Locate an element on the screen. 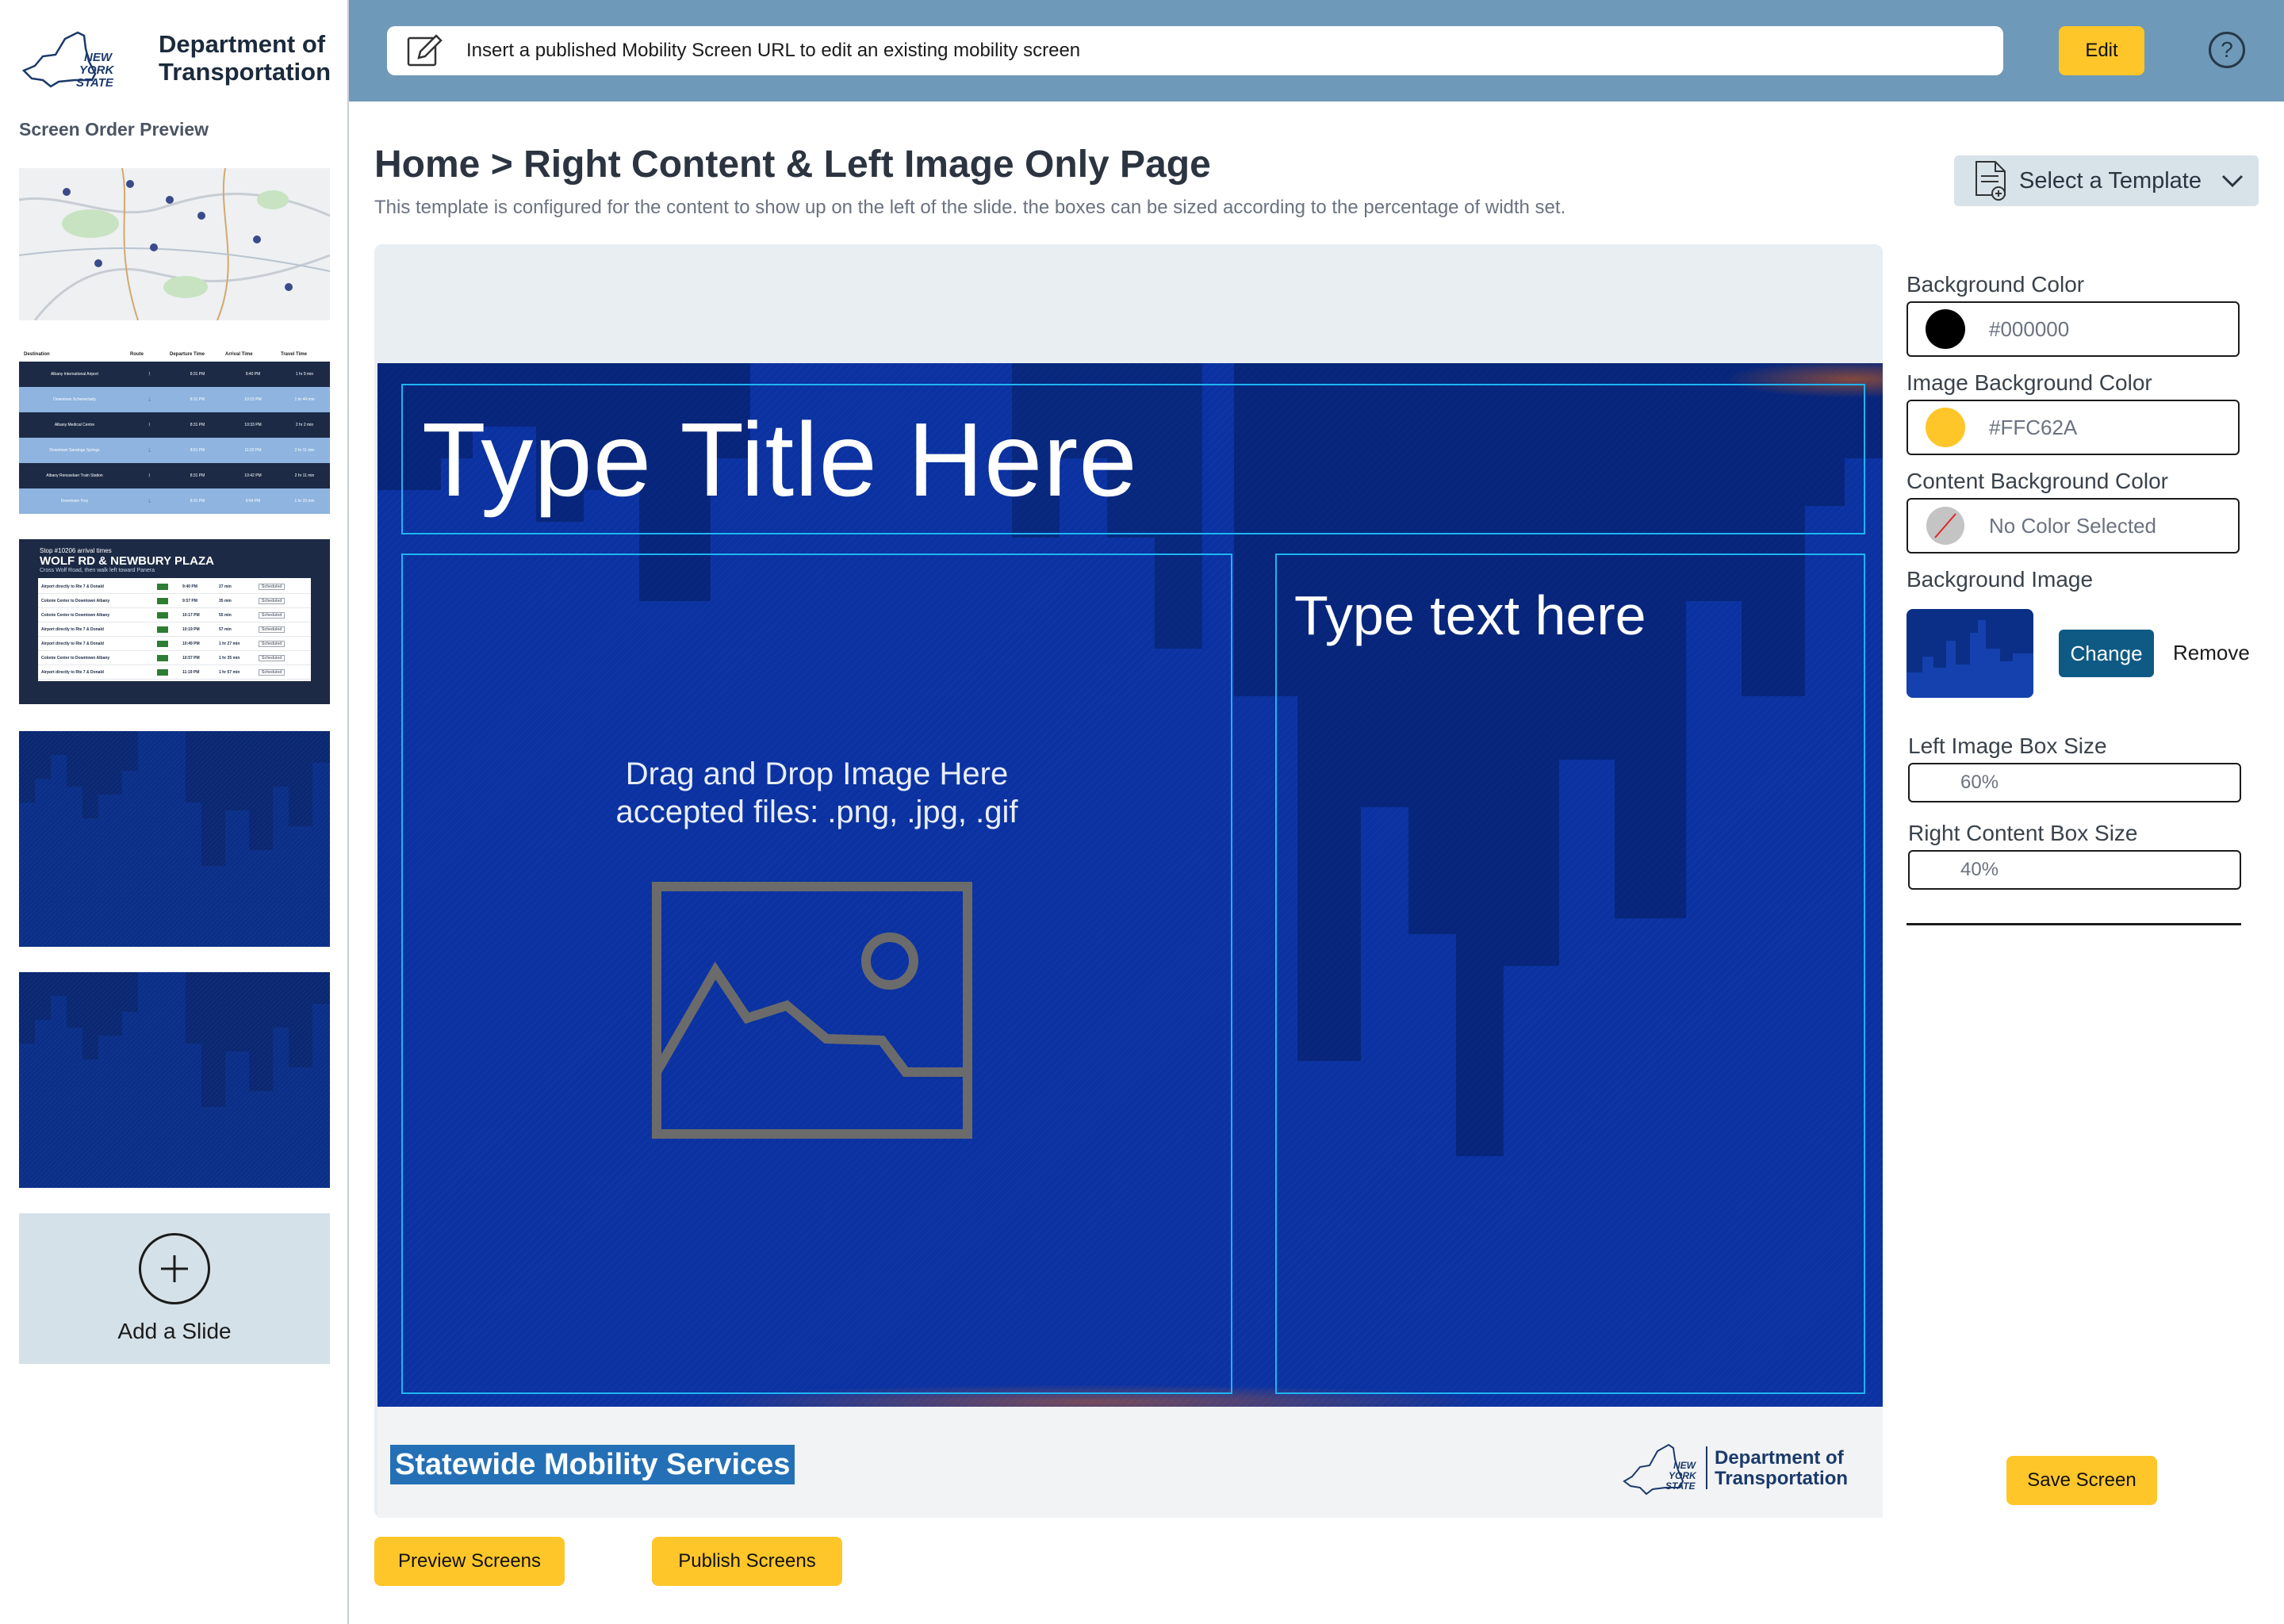 Image resolution: width=2284 pixels, height=1624 pixels. publish-screens-button: Publish Screens is located at coordinates (747, 1561).